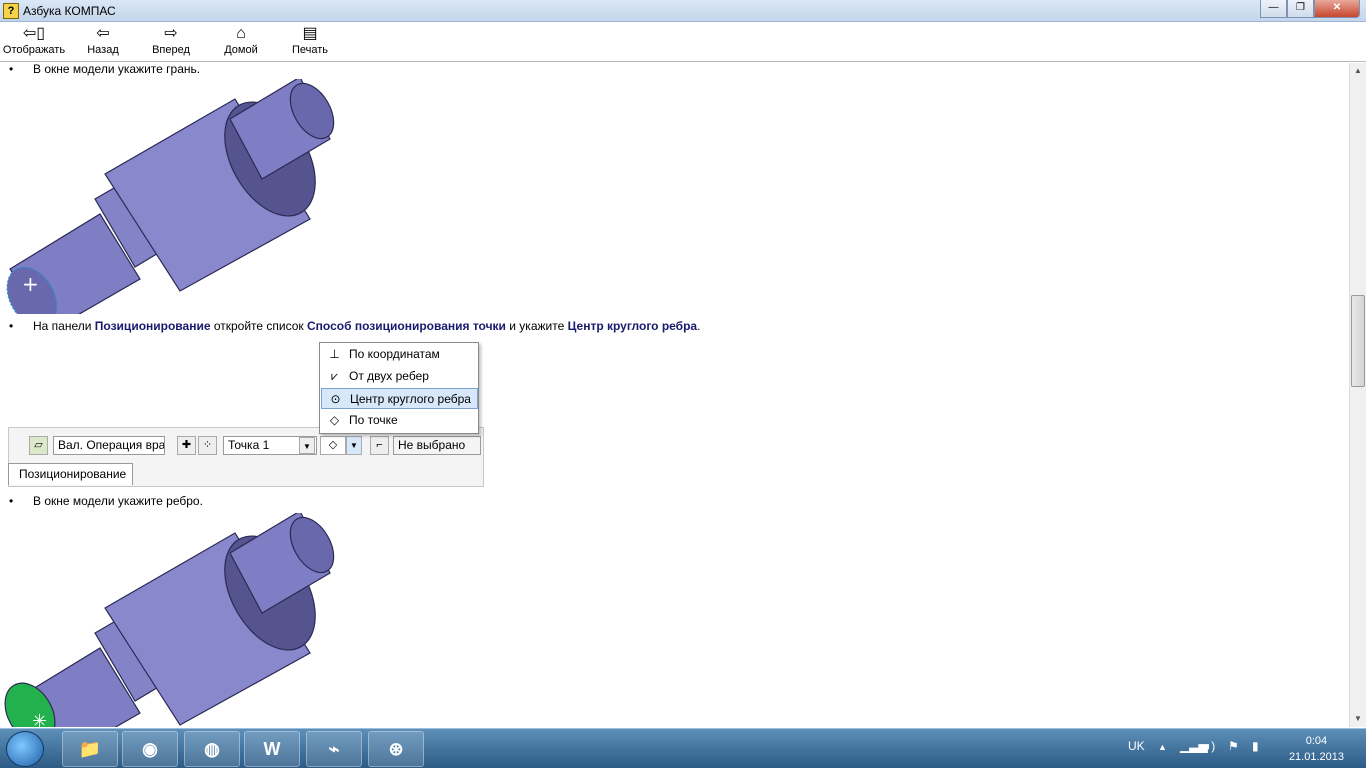 The image size is (1366, 768). Describe the element at coordinates (334, 749) in the screenshot. I see `acrobat-icon: ⌁` at that location.